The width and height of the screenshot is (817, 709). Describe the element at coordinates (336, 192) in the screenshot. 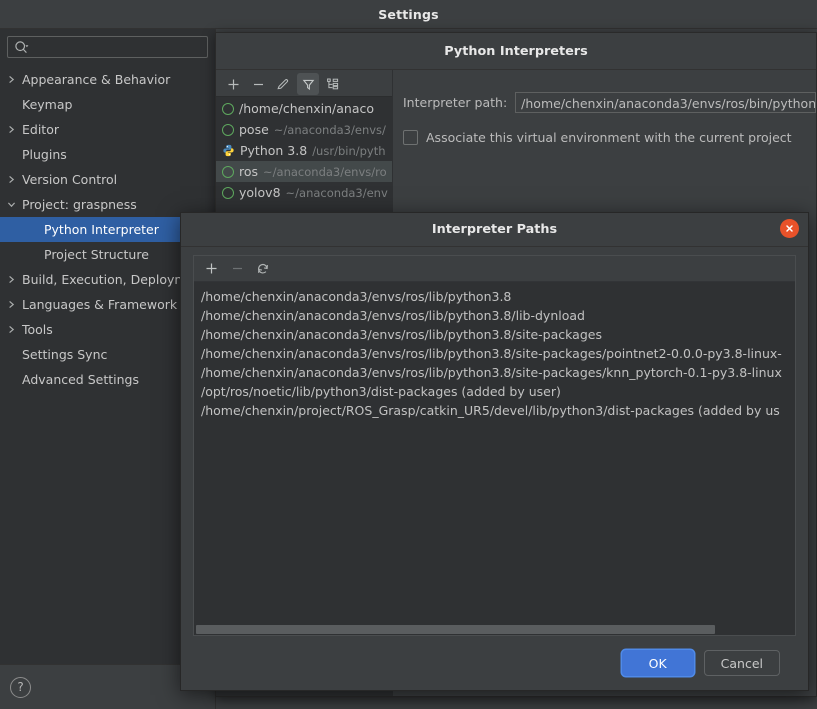

I see `interpreter-path-hint: ~/anaconda3/env` at that location.